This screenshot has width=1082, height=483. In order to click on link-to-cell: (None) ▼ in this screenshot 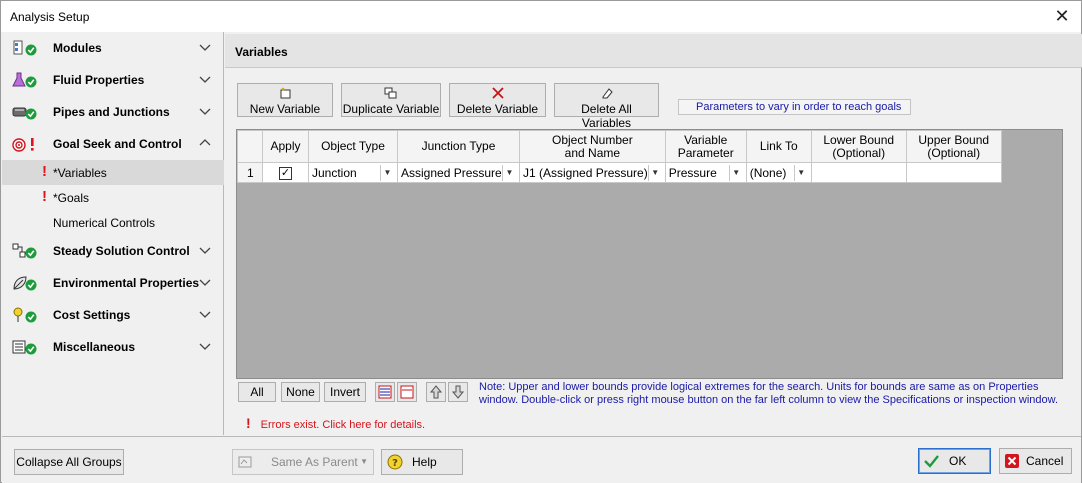, I will do `click(778, 172)`.